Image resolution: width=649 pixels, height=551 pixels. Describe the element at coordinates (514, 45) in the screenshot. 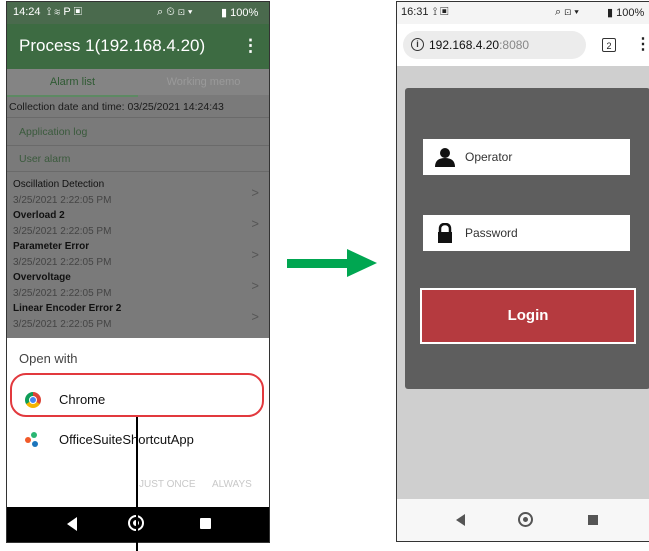

I see `url-port: :8080` at that location.